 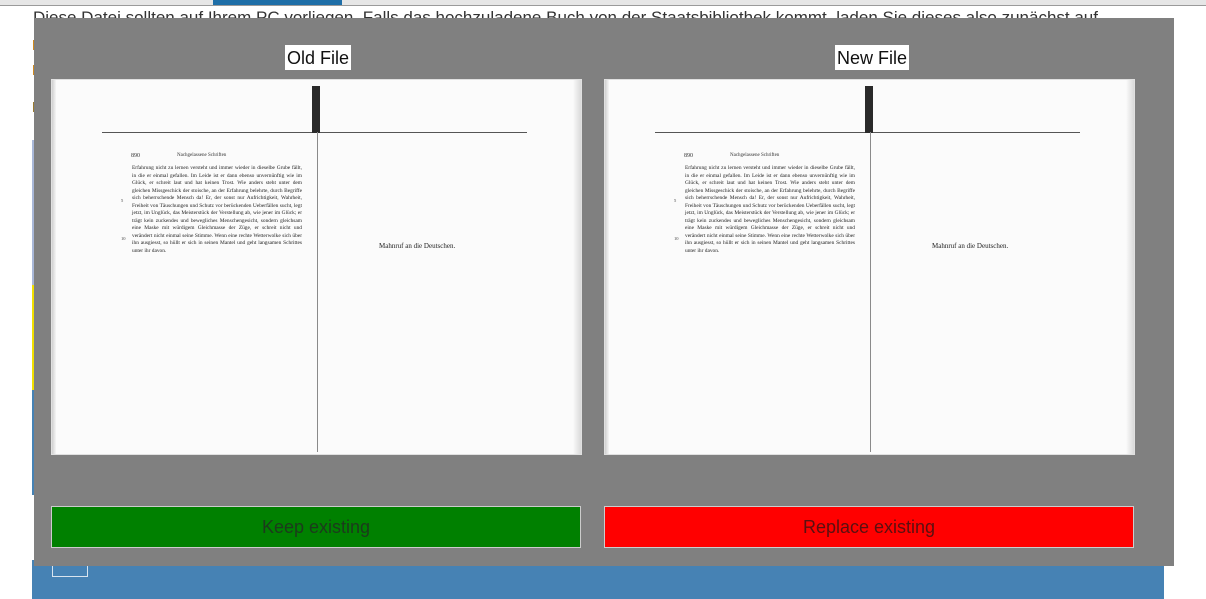 I want to click on keep-existing-button: Keep existing, so click(x=316, y=527).